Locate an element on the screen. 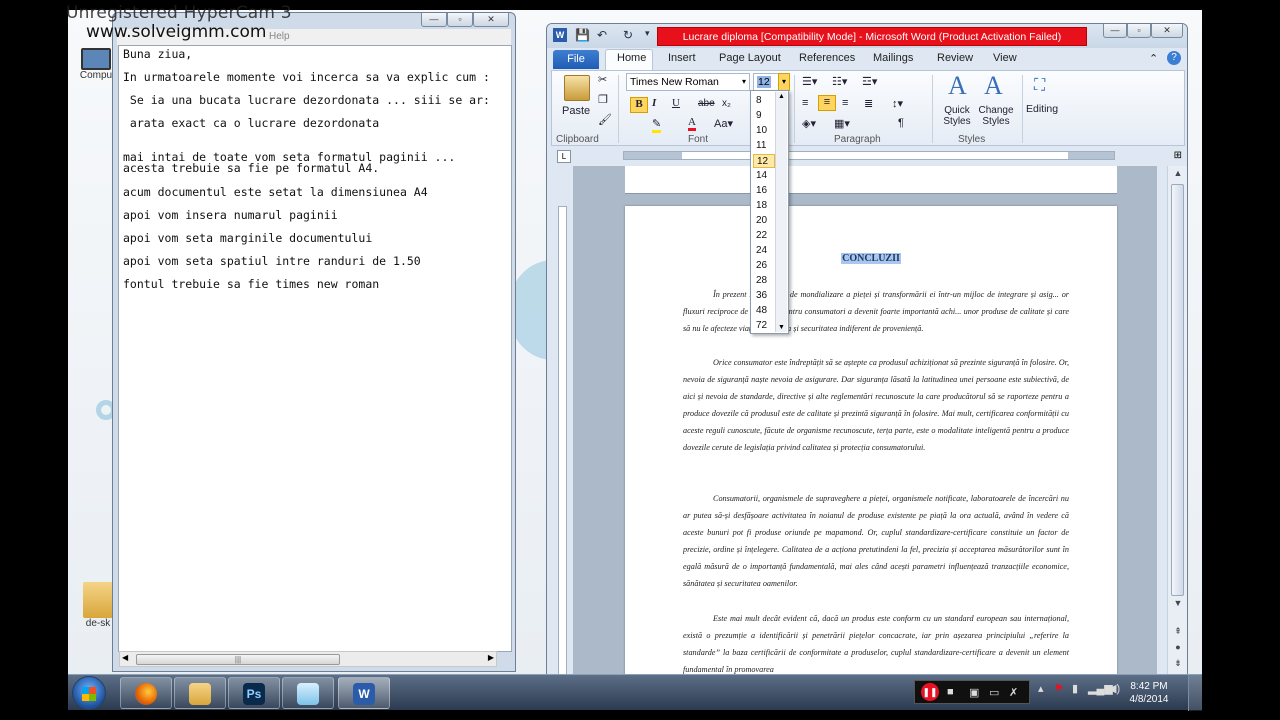  camera-icon: ▣ is located at coordinates (974, 692).